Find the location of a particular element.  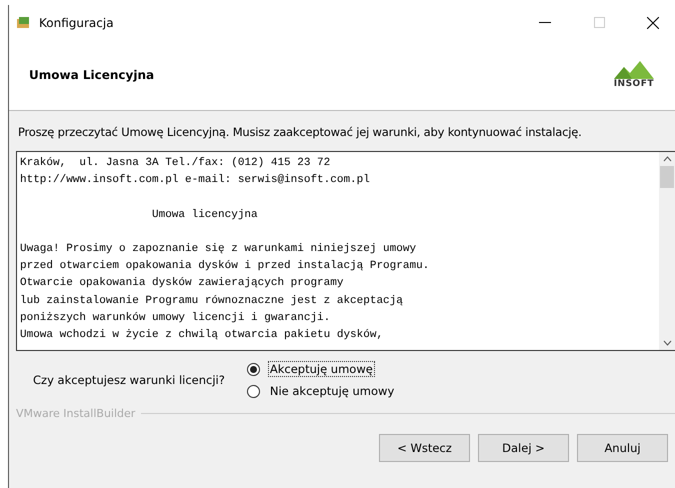

radio-option: Nie akceptuję umowy is located at coordinates (321, 391).